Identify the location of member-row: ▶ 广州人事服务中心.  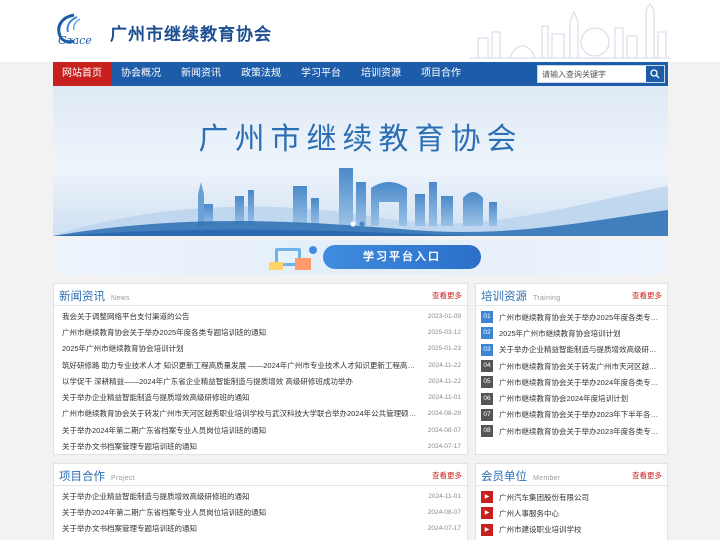
(571, 513).